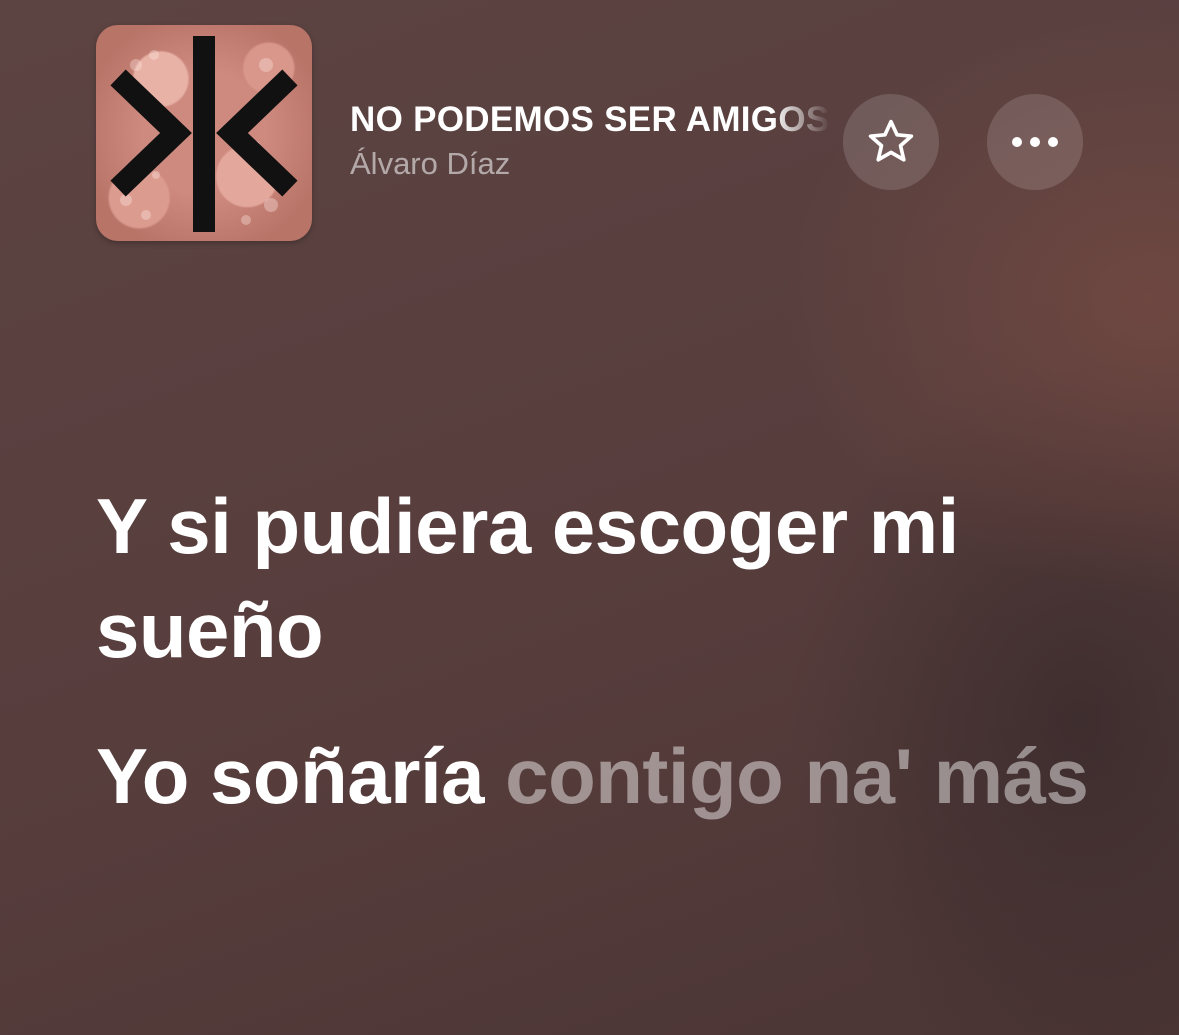 This screenshot has width=1179, height=1035. I want to click on track-artist: Álvaro Díaz, so click(590, 164).